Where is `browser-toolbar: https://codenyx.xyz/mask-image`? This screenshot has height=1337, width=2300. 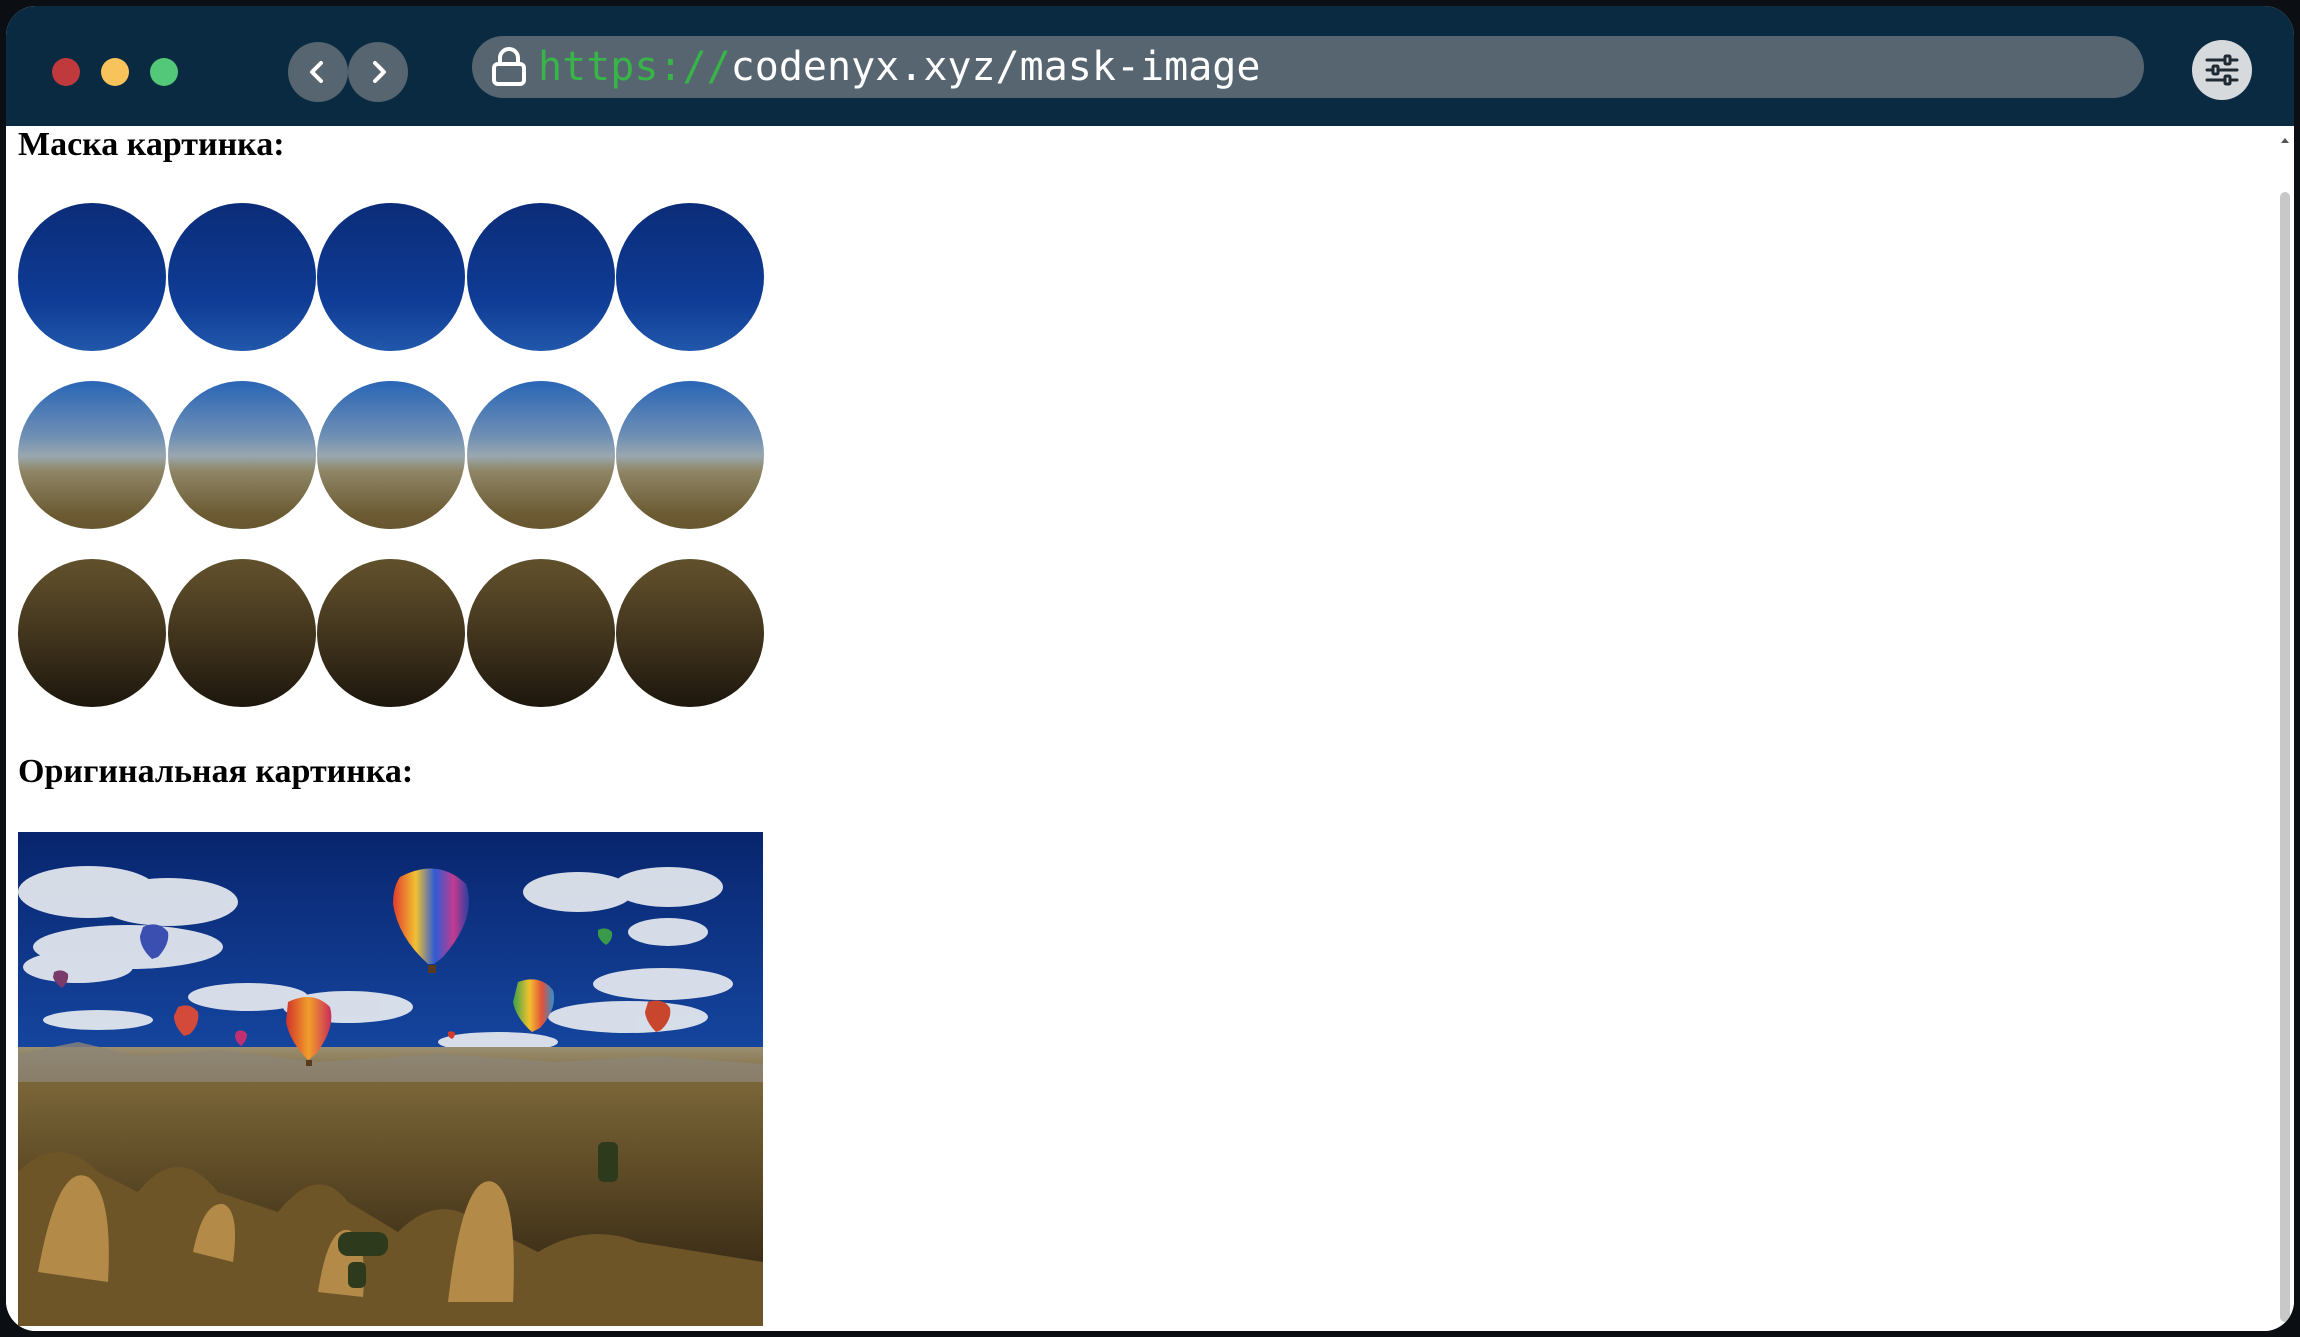 browser-toolbar: https://codenyx.xyz/mask-image is located at coordinates (1150, 66).